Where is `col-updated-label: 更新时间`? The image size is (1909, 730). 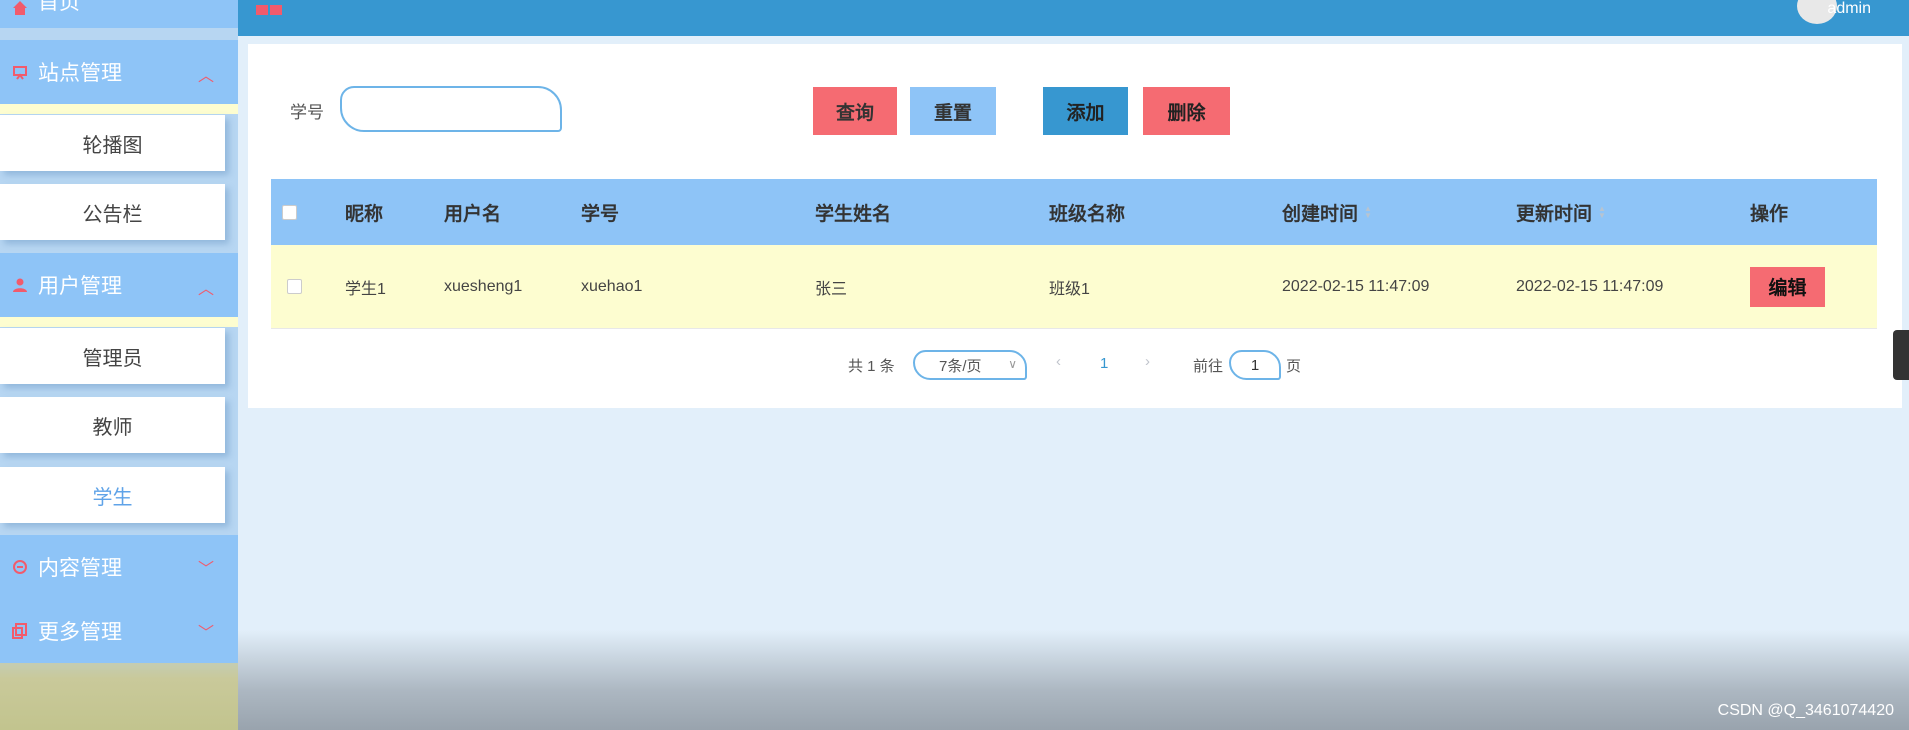 col-updated-label: 更新时间 is located at coordinates (1554, 214).